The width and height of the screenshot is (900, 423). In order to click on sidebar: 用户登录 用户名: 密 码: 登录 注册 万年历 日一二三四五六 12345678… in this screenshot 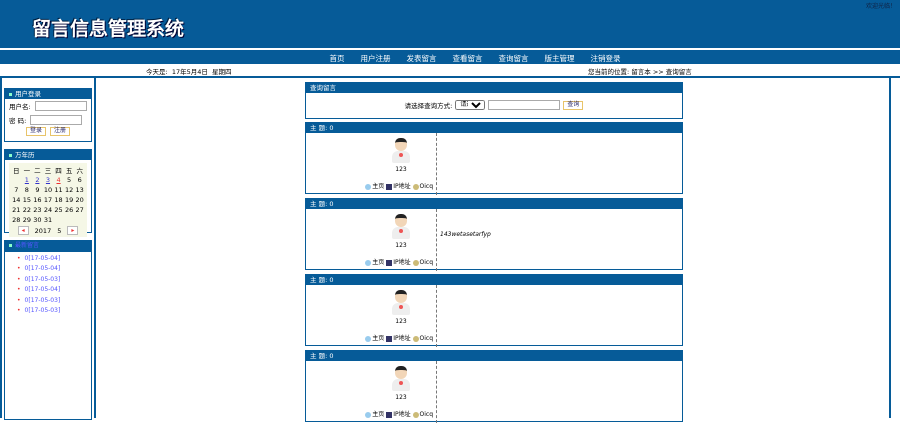, I will do `click(48, 249)`.